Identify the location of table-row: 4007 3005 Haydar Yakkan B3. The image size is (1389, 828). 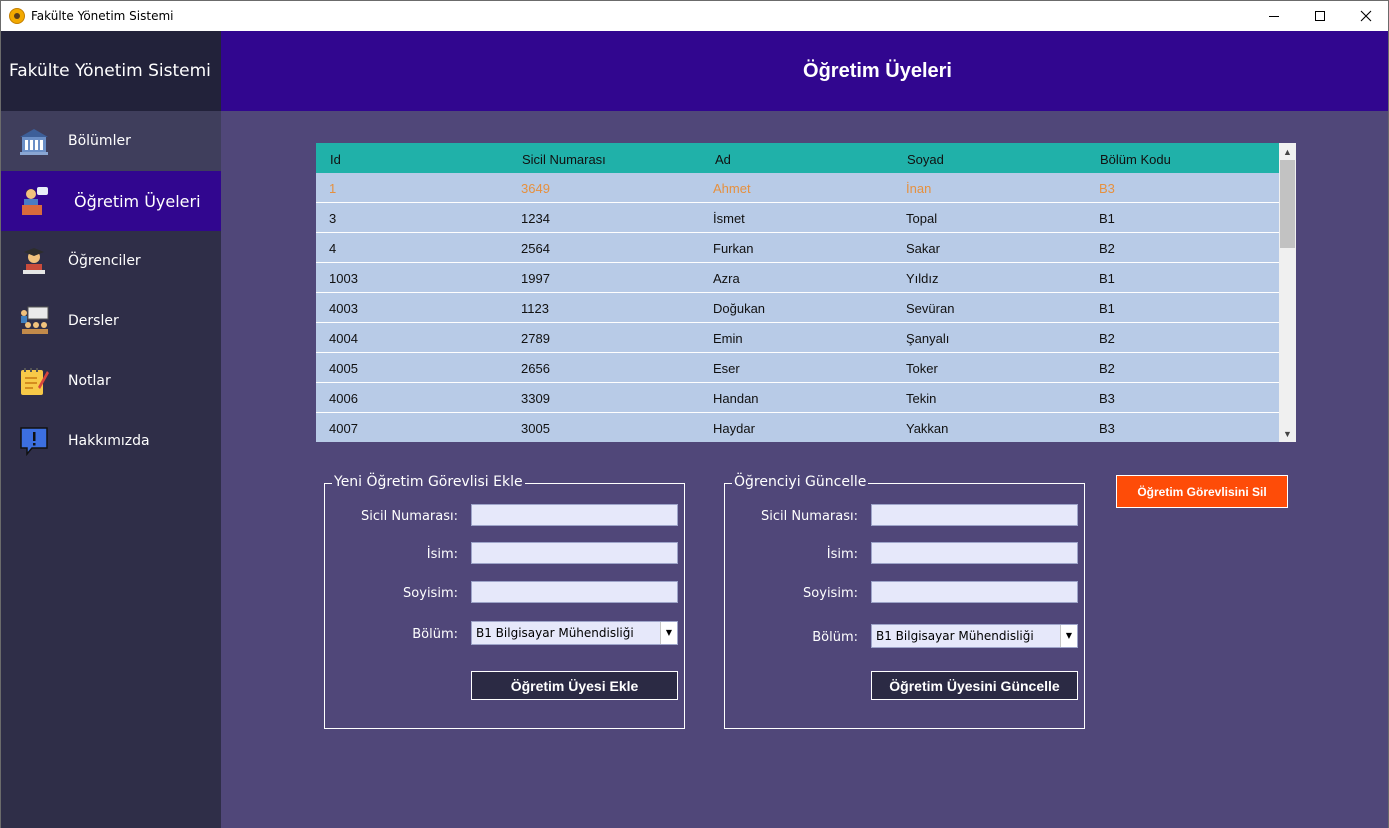
(797, 427).